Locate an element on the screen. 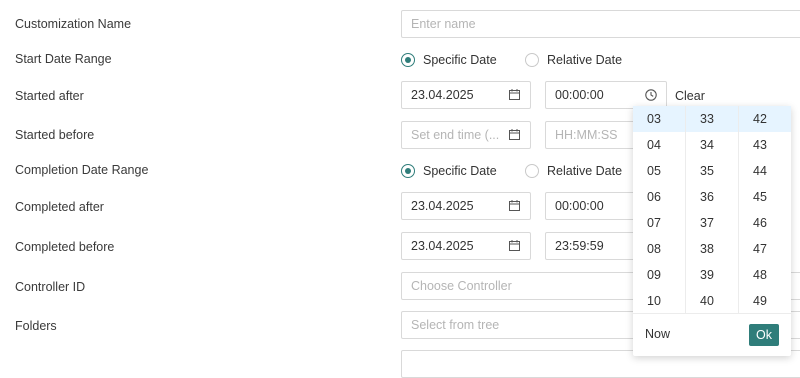  second-option: 44 is located at coordinates (765, 171).